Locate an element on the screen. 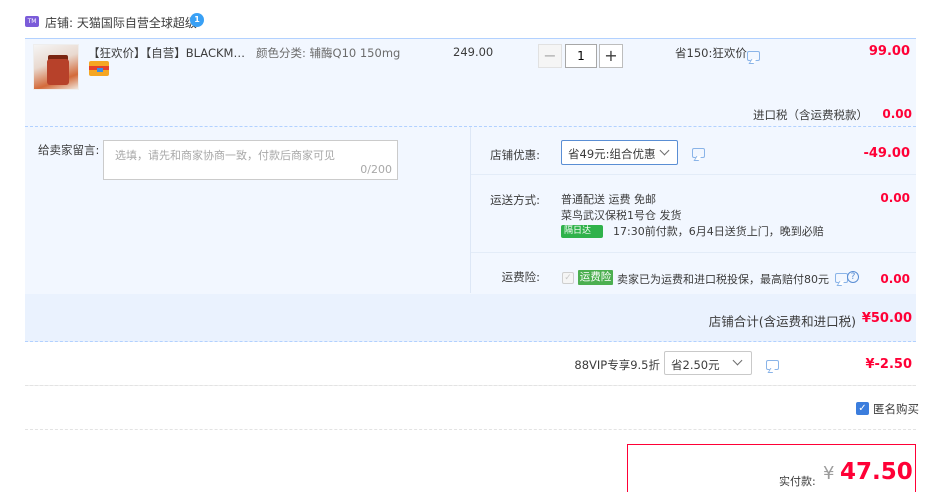 The image size is (943, 492). shipping-eta: 17:30前付款，6月4日送货上门，晚到必赔 is located at coordinates (718, 231).